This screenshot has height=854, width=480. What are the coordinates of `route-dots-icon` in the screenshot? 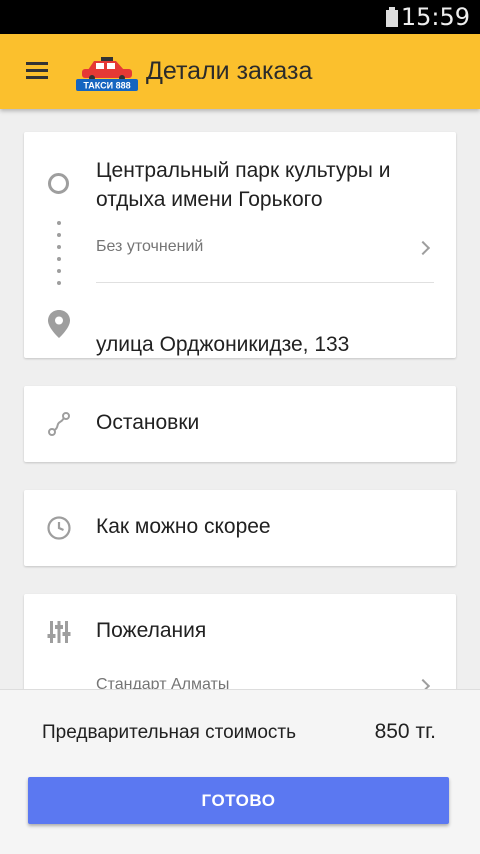 It's located at (59, 260).